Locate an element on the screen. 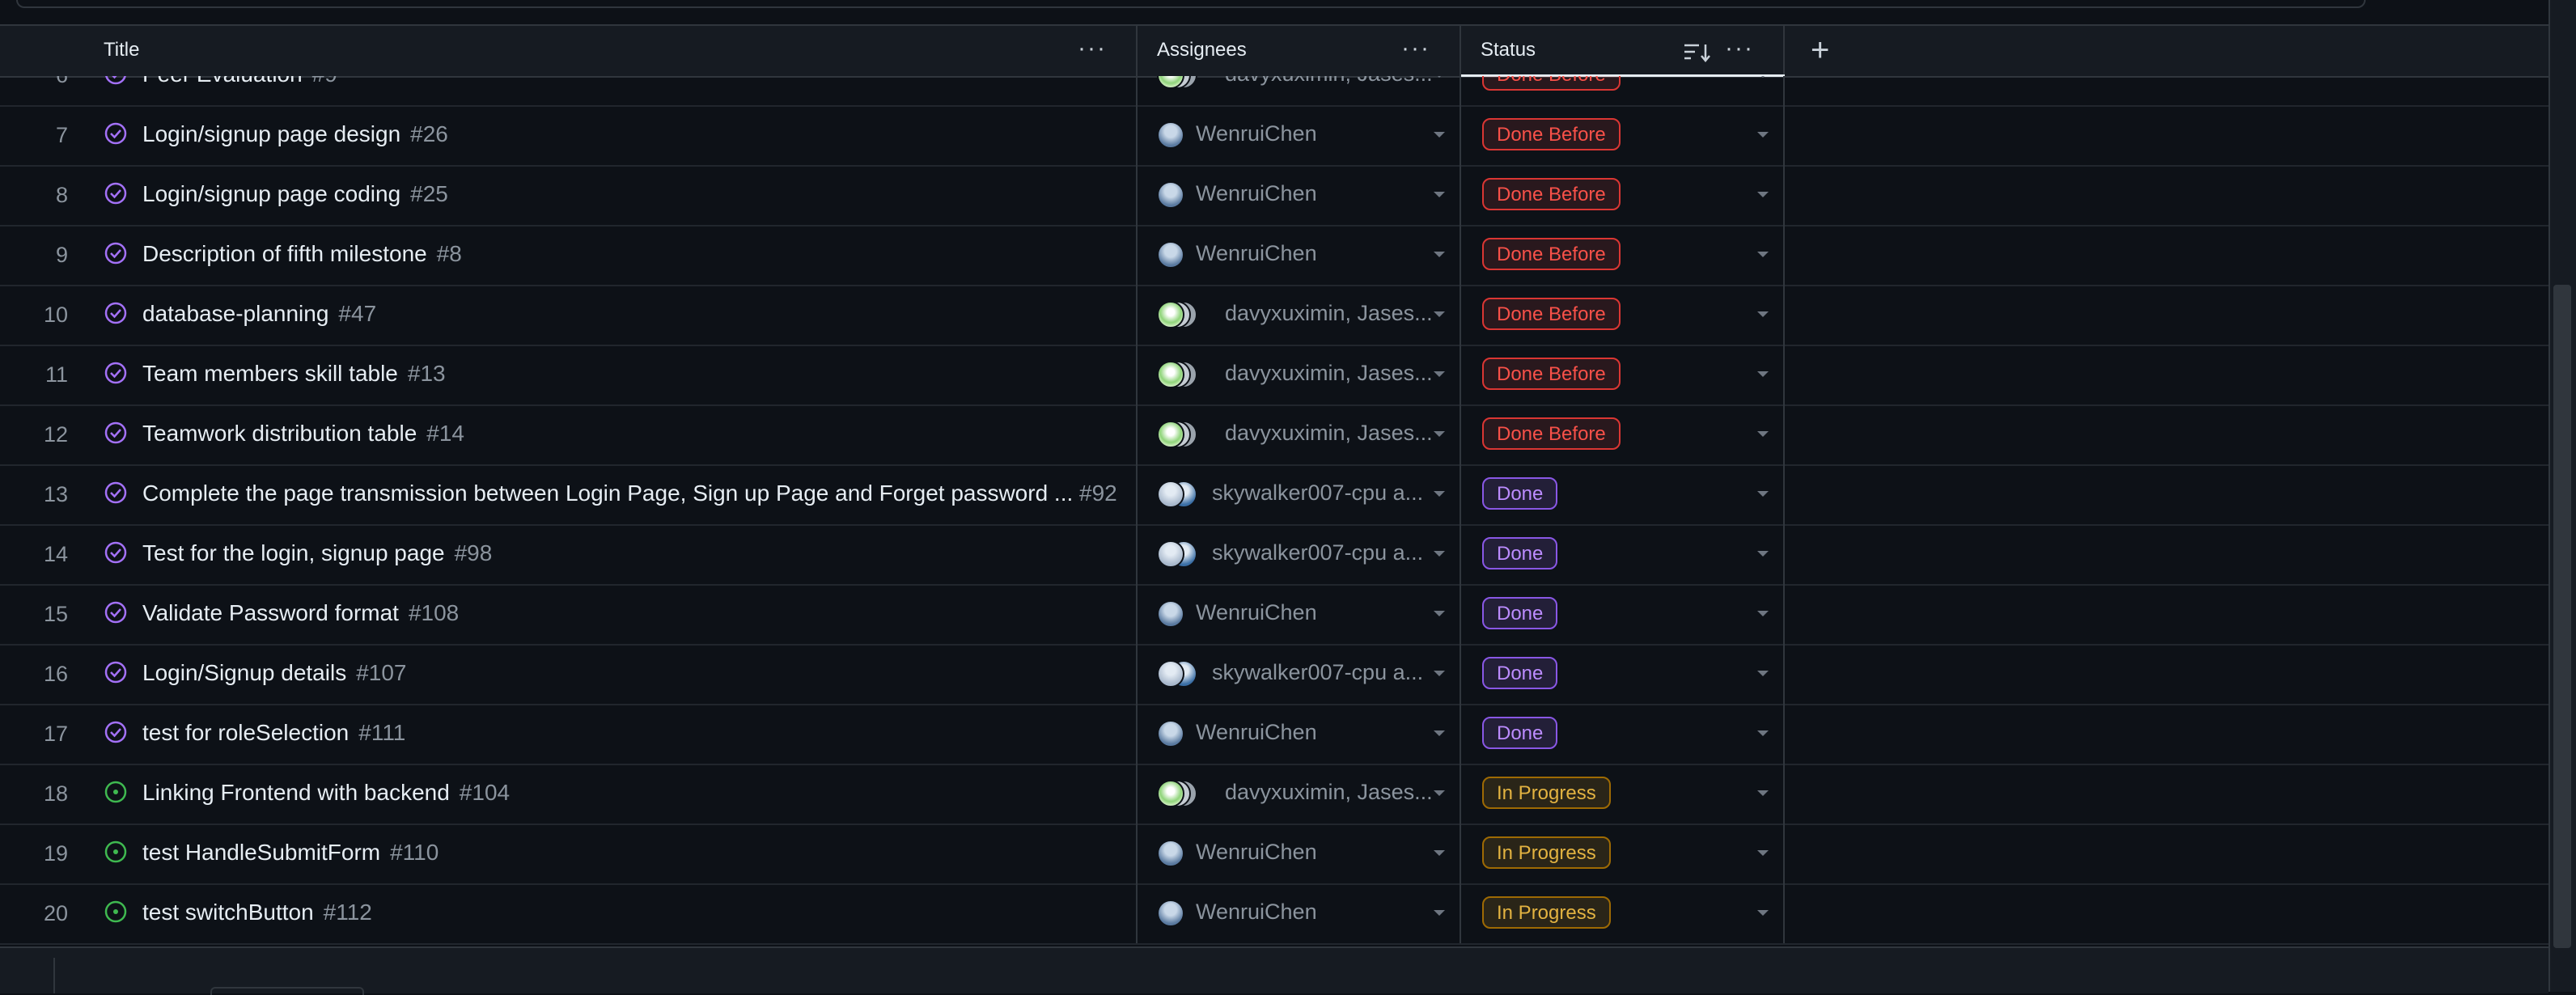 This screenshot has width=2576, height=995. issue-title-link: test HandleSubmitForm #110 is located at coordinates (290, 853).